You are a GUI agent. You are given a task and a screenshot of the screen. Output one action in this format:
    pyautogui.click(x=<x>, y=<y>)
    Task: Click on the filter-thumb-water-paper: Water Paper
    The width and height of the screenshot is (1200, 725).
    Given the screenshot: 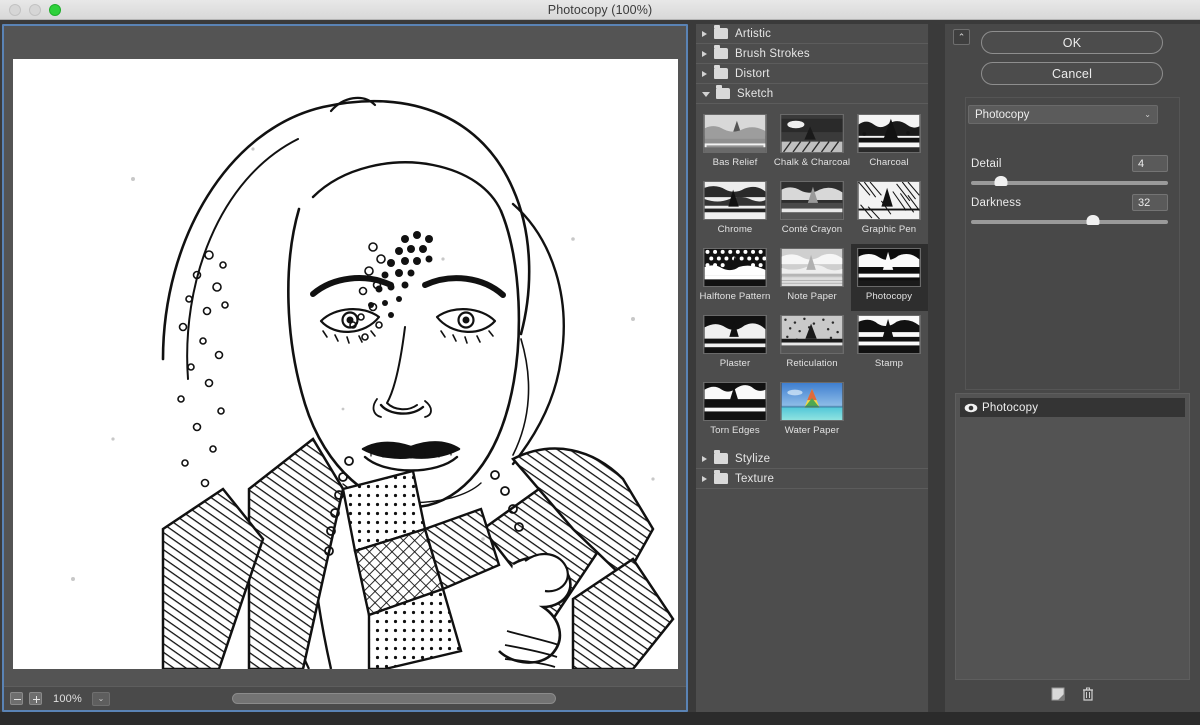 What is the action you would take?
    pyautogui.click(x=812, y=411)
    